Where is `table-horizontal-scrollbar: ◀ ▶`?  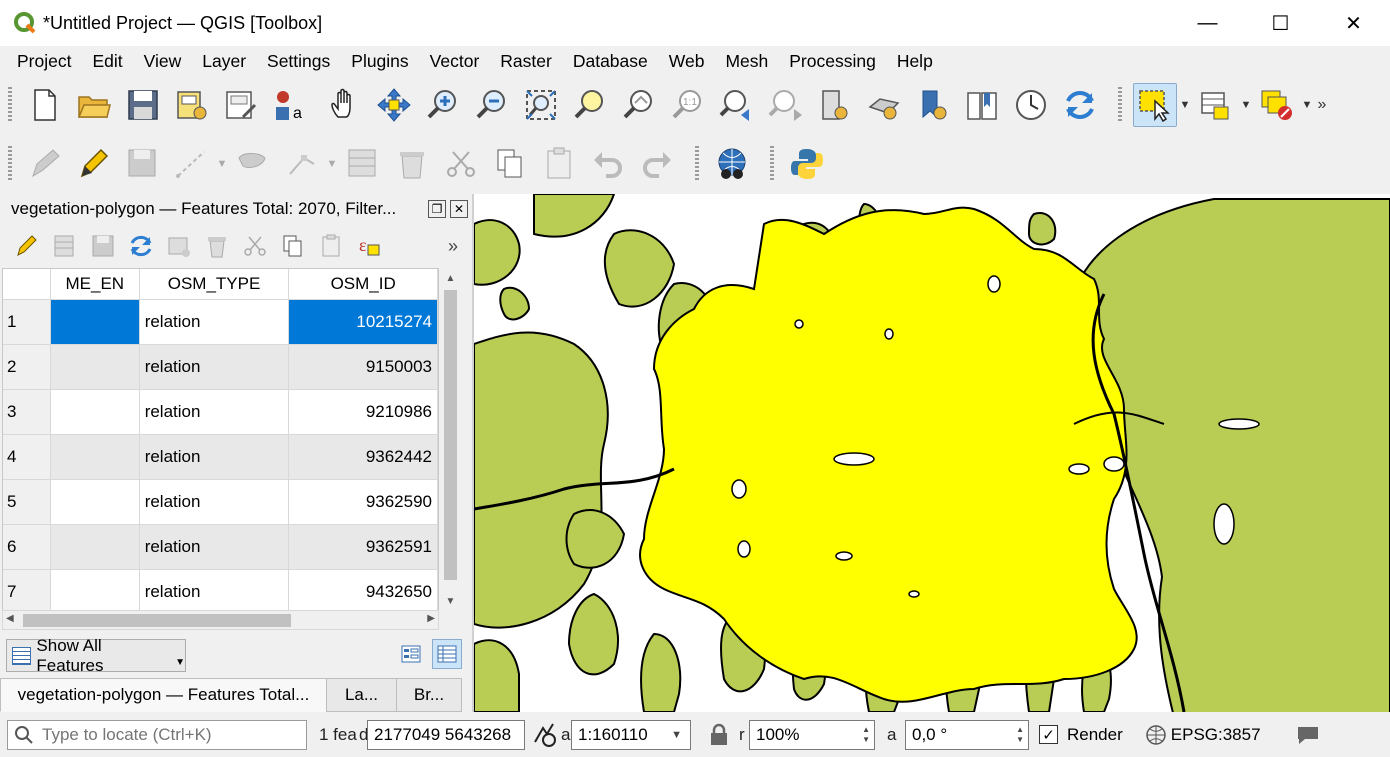 table-horizontal-scrollbar: ◀ ▶ is located at coordinates (220, 620).